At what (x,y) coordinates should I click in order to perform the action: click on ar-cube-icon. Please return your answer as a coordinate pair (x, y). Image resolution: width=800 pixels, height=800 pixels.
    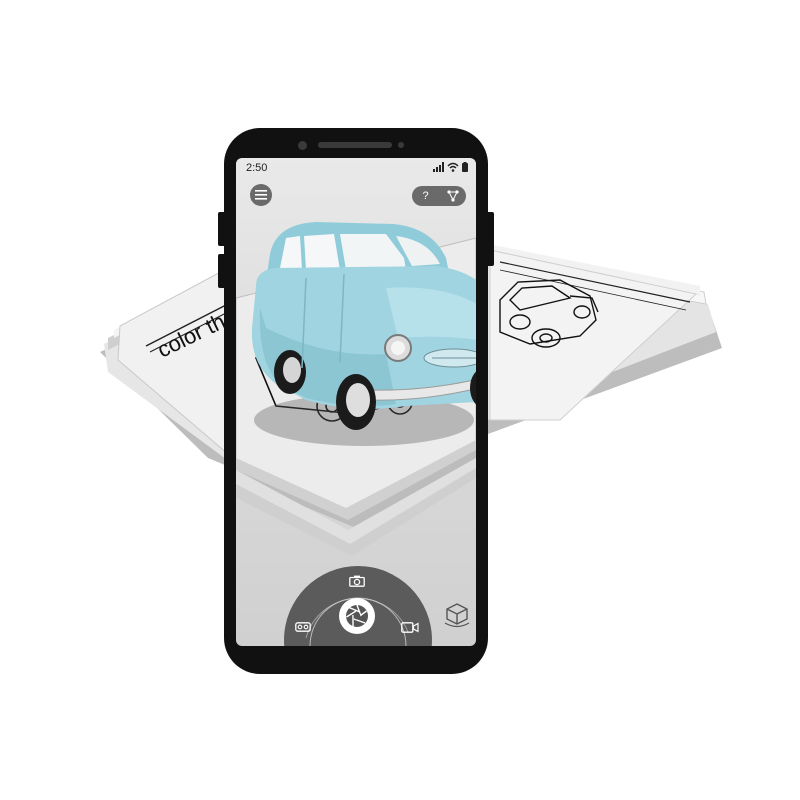
    Looking at the image, I should click on (457, 615).